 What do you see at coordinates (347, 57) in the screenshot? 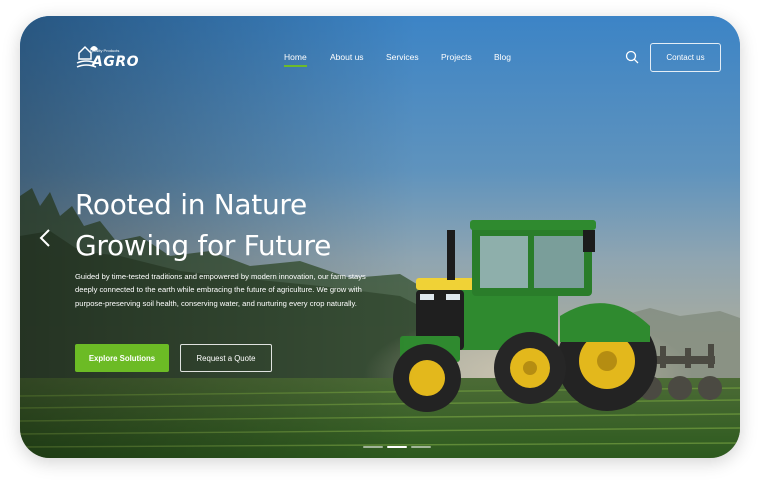
I see `nav-item-about: About us` at bounding box center [347, 57].